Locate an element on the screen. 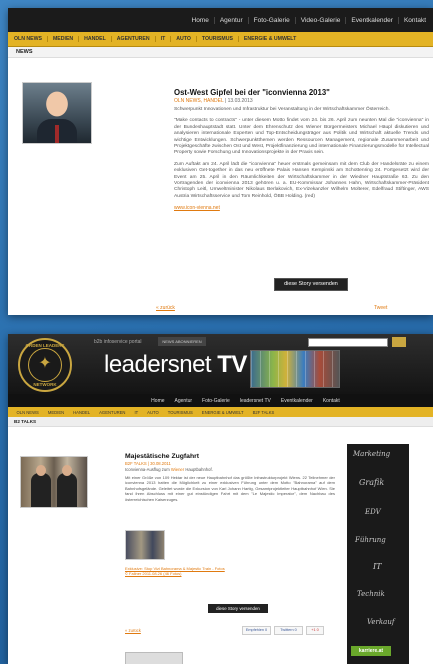 Image resolution: width=433 pixels, height=664 pixels. ad-word: Grafik is located at coordinates (372, 482).